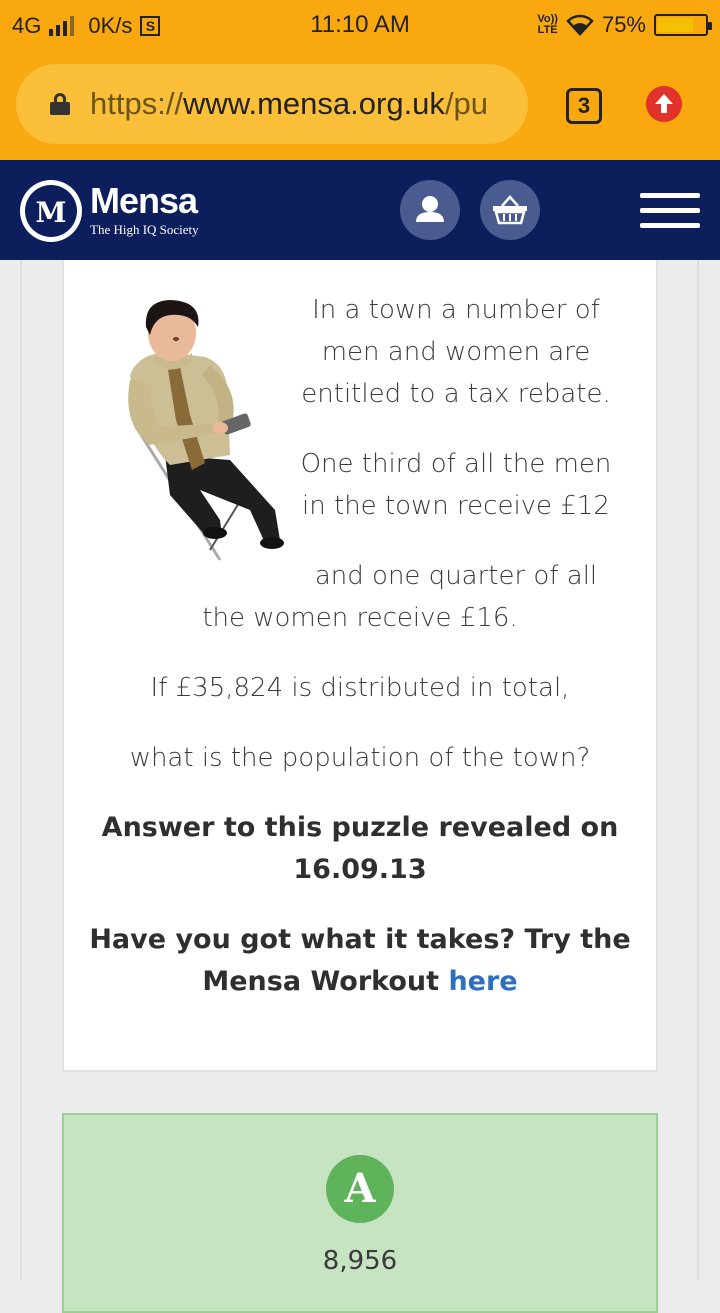 This screenshot has width=720, height=1313. What do you see at coordinates (456, 464) in the screenshot?
I see `puzzle-text-line-4: One third of all the men` at bounding box center [456, 464].